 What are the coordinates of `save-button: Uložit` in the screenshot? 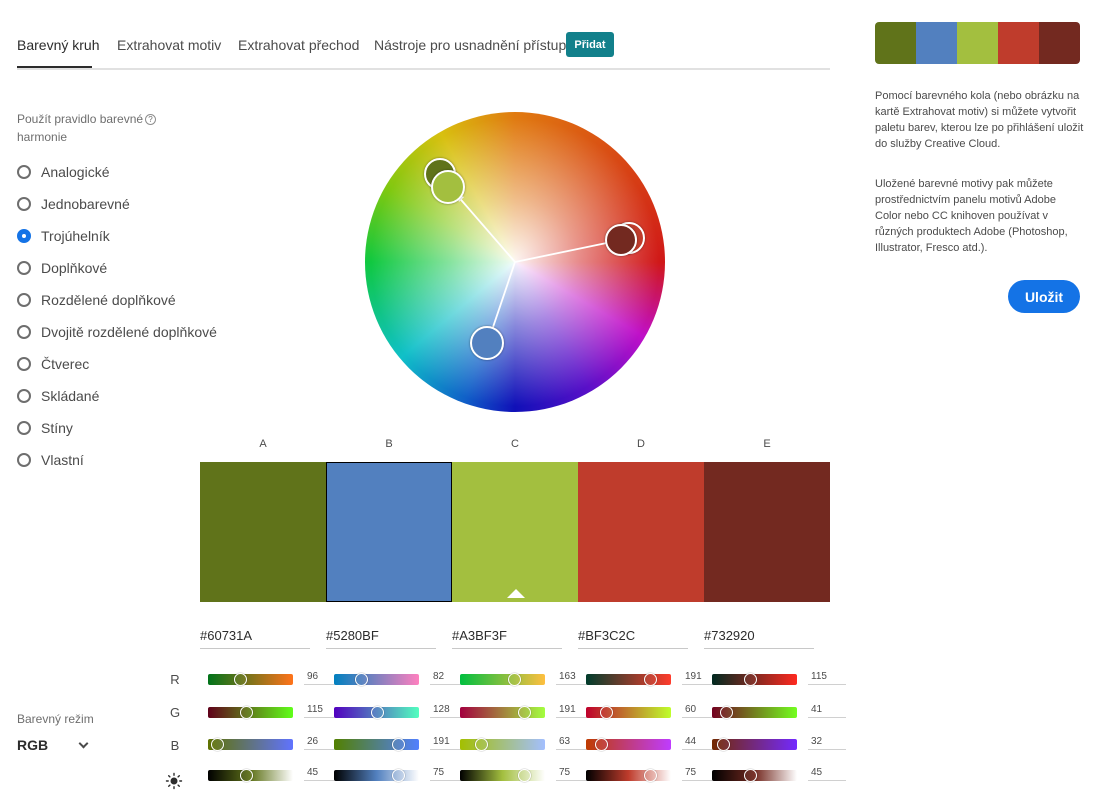 It's located at (1044, 296).